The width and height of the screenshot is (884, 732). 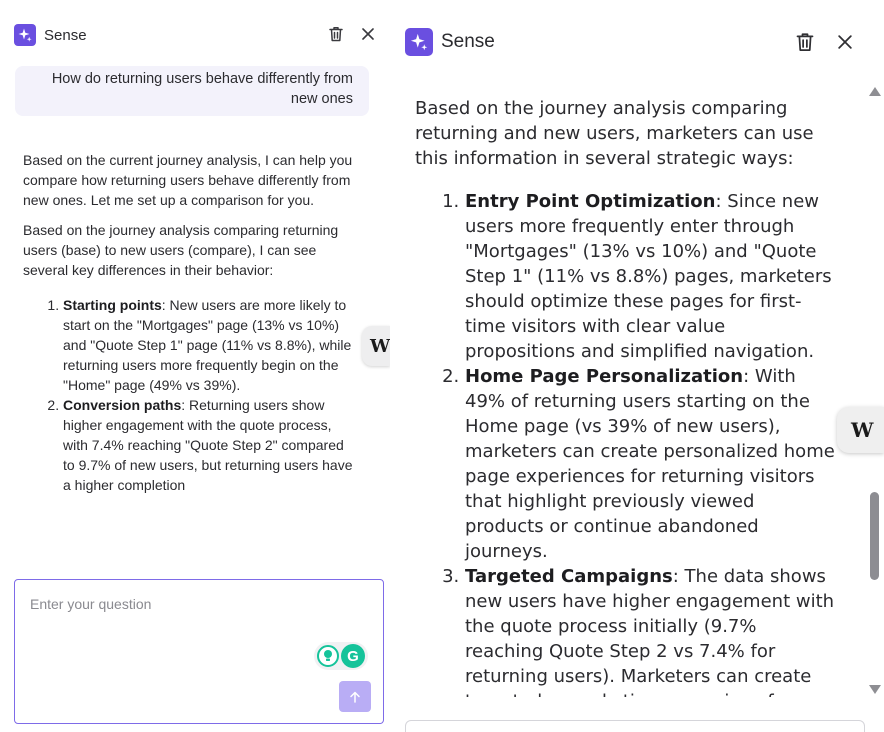 What do you see at coordinates (875, 91) in the screenshot?
I see `scroll-up-arrow-icon` at bounding box center [875, 91].